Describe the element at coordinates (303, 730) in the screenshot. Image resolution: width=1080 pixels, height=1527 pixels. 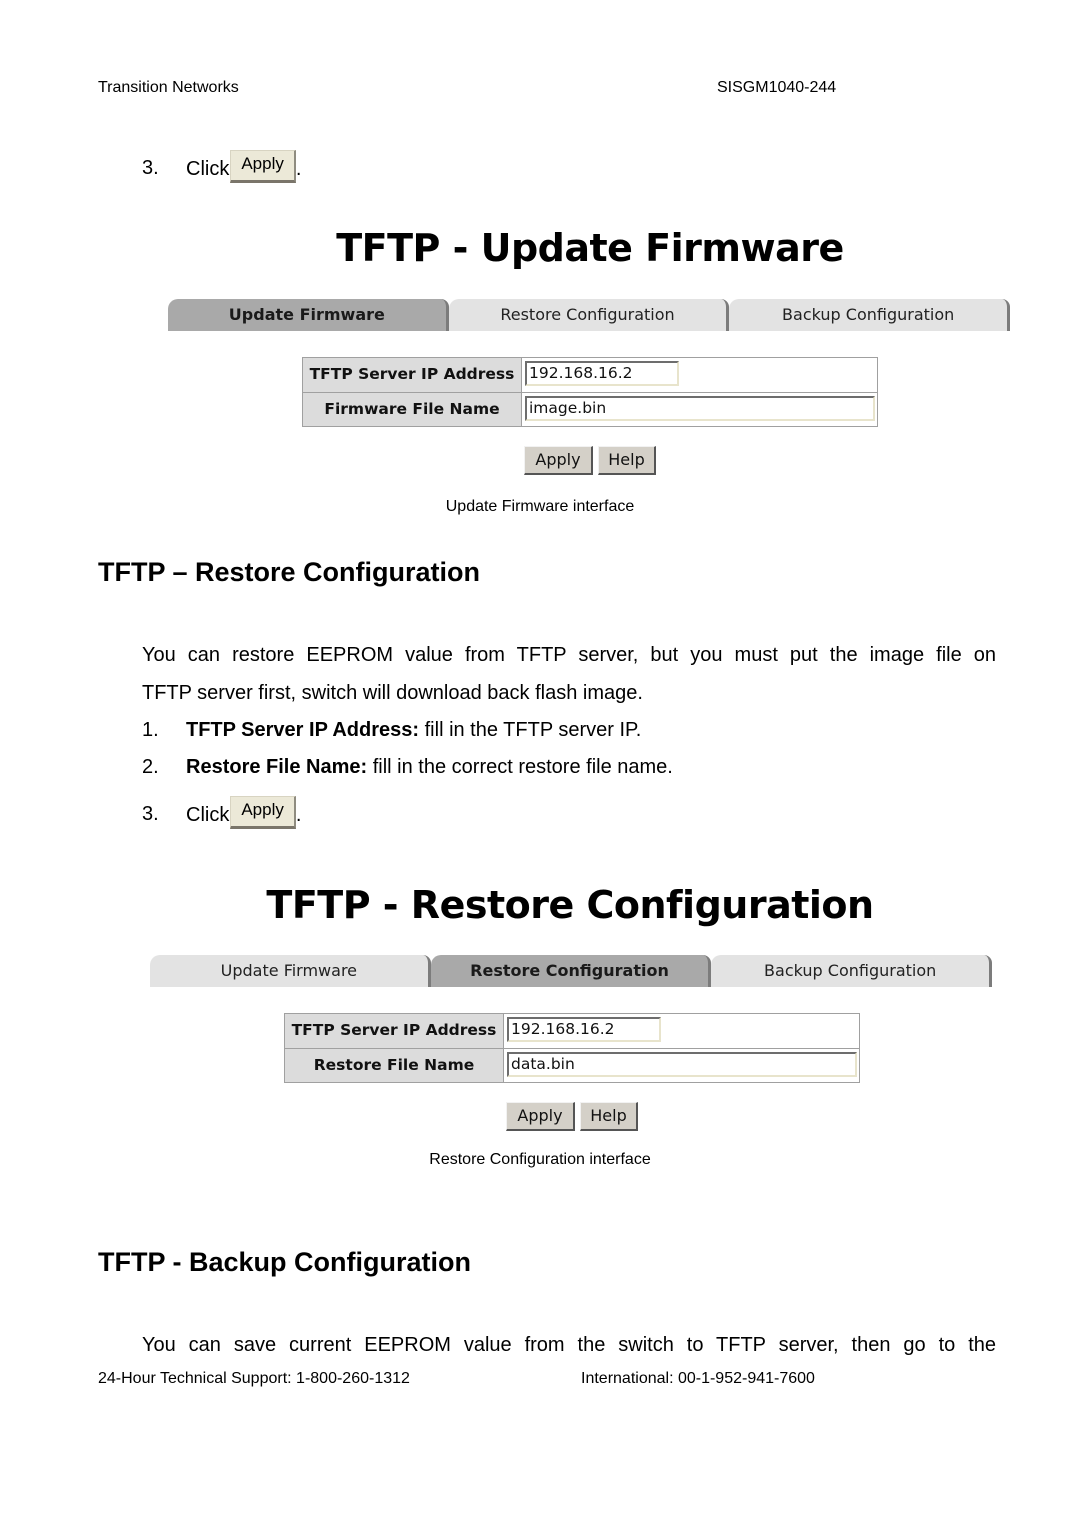
I see `step-bold-label: TFTP Server IP Address:` at that location.